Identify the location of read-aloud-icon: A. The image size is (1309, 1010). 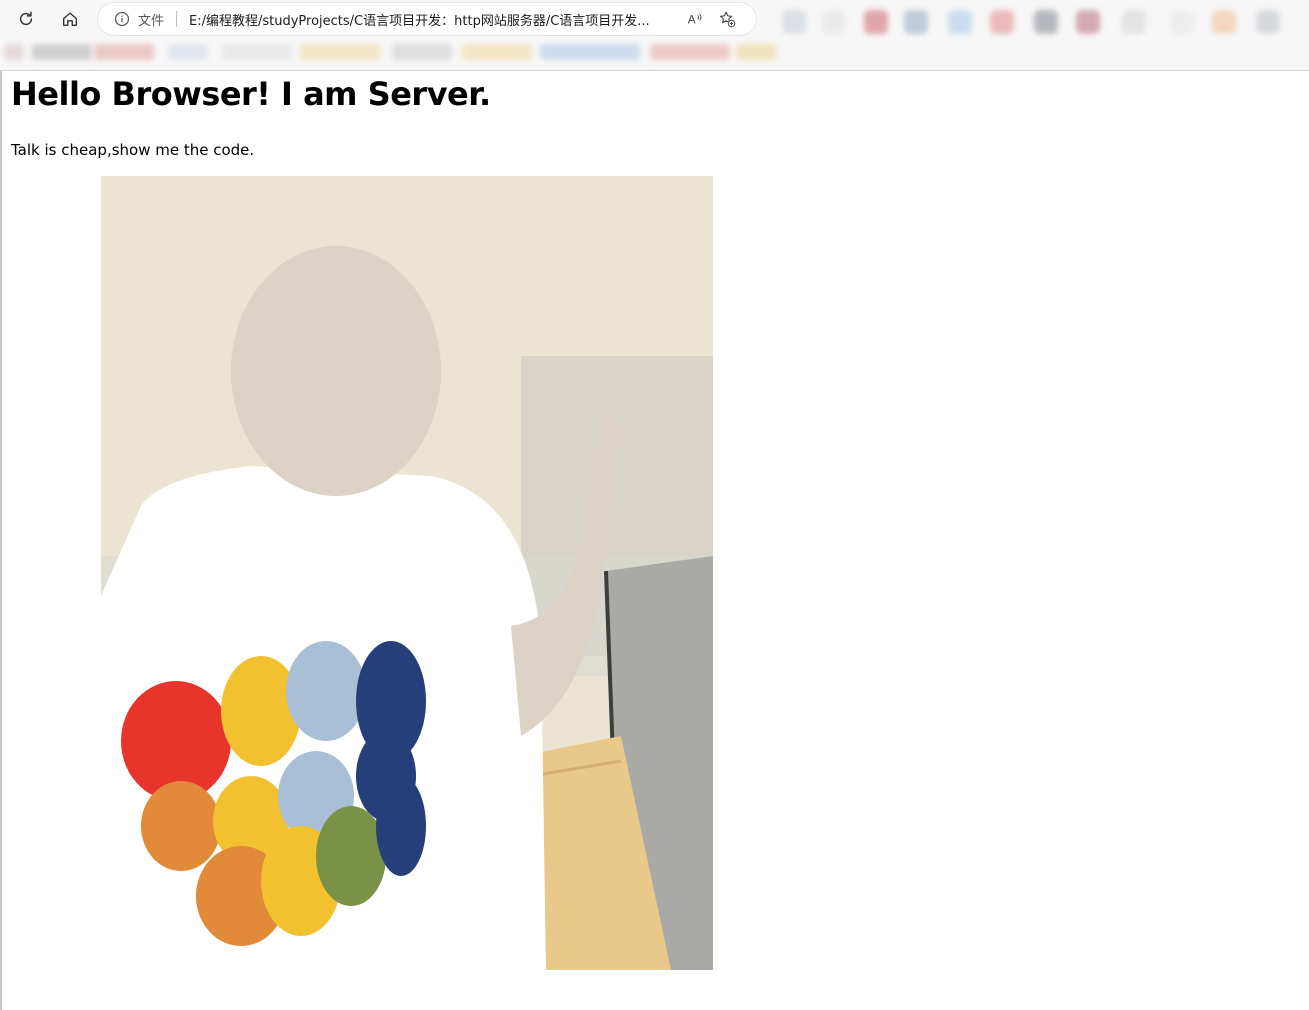
(695, 20).